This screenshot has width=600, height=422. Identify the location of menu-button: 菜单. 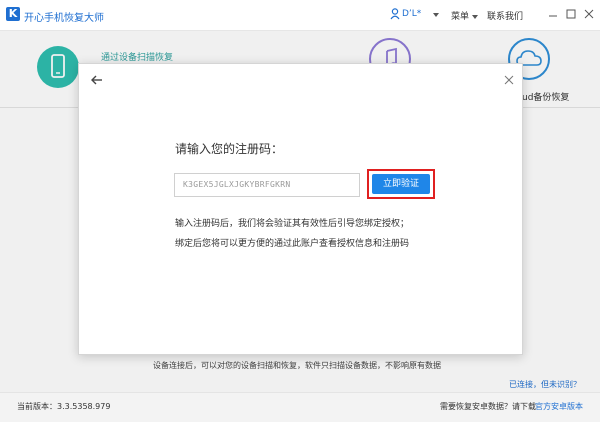
(465, 15).